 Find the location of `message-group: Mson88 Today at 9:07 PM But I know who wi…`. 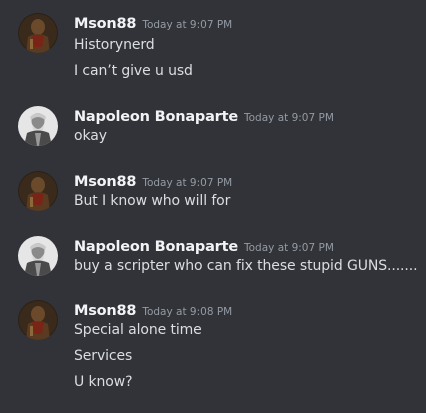

message-group: Mson88 Today at 9:07 PM But I know who wi… is located at coordinates (213, 193).